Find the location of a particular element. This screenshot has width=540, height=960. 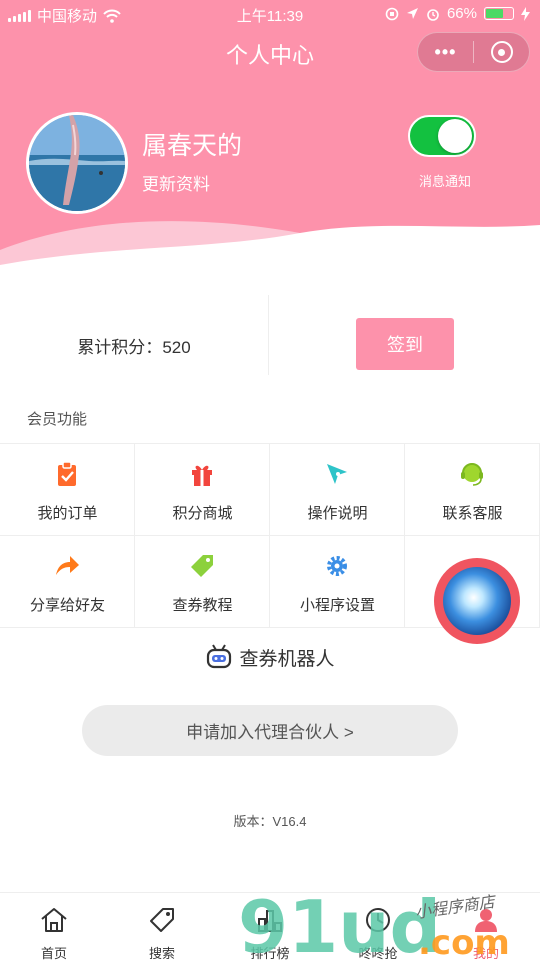

target-icon is located at coordinates (501, 52).